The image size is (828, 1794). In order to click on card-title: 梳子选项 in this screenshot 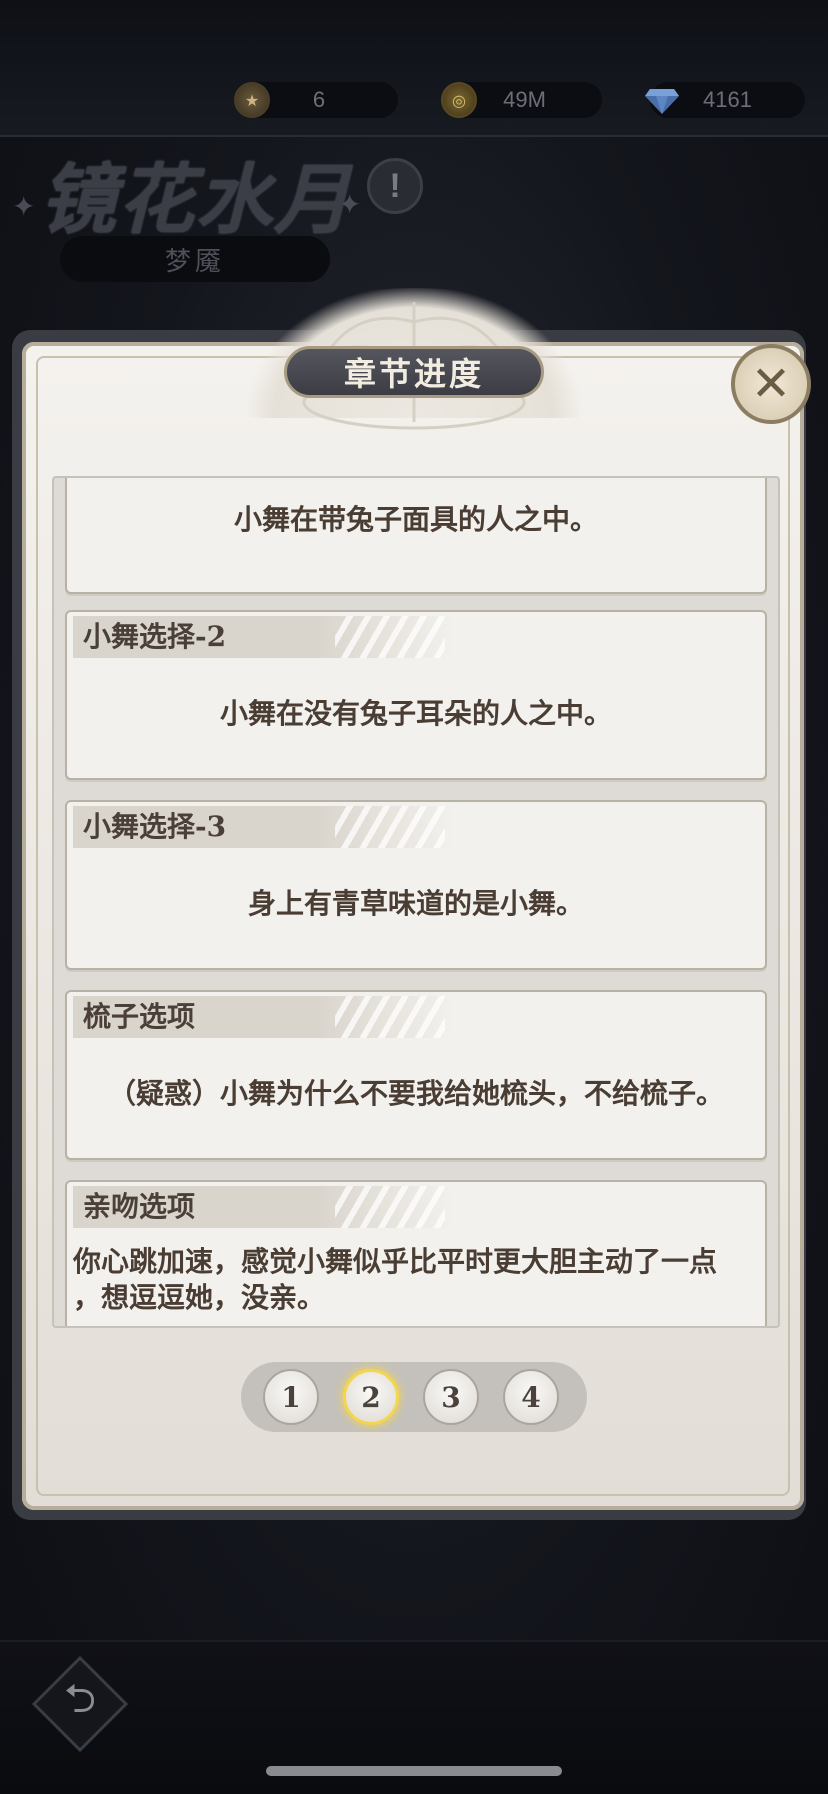, I will do `click(139, 1016)`.